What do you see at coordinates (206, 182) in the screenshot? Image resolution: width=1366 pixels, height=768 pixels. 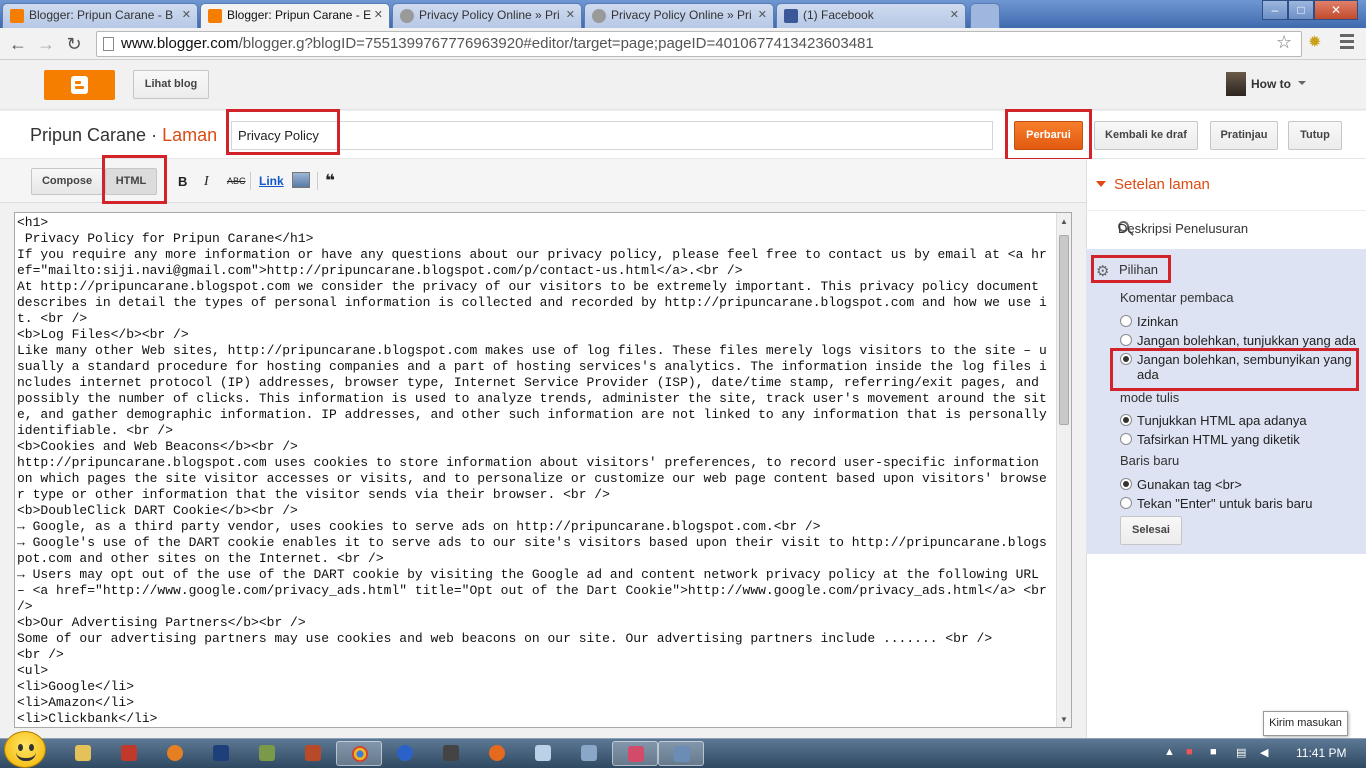 I see `italic-button: I` at bounding box center [206, 182].